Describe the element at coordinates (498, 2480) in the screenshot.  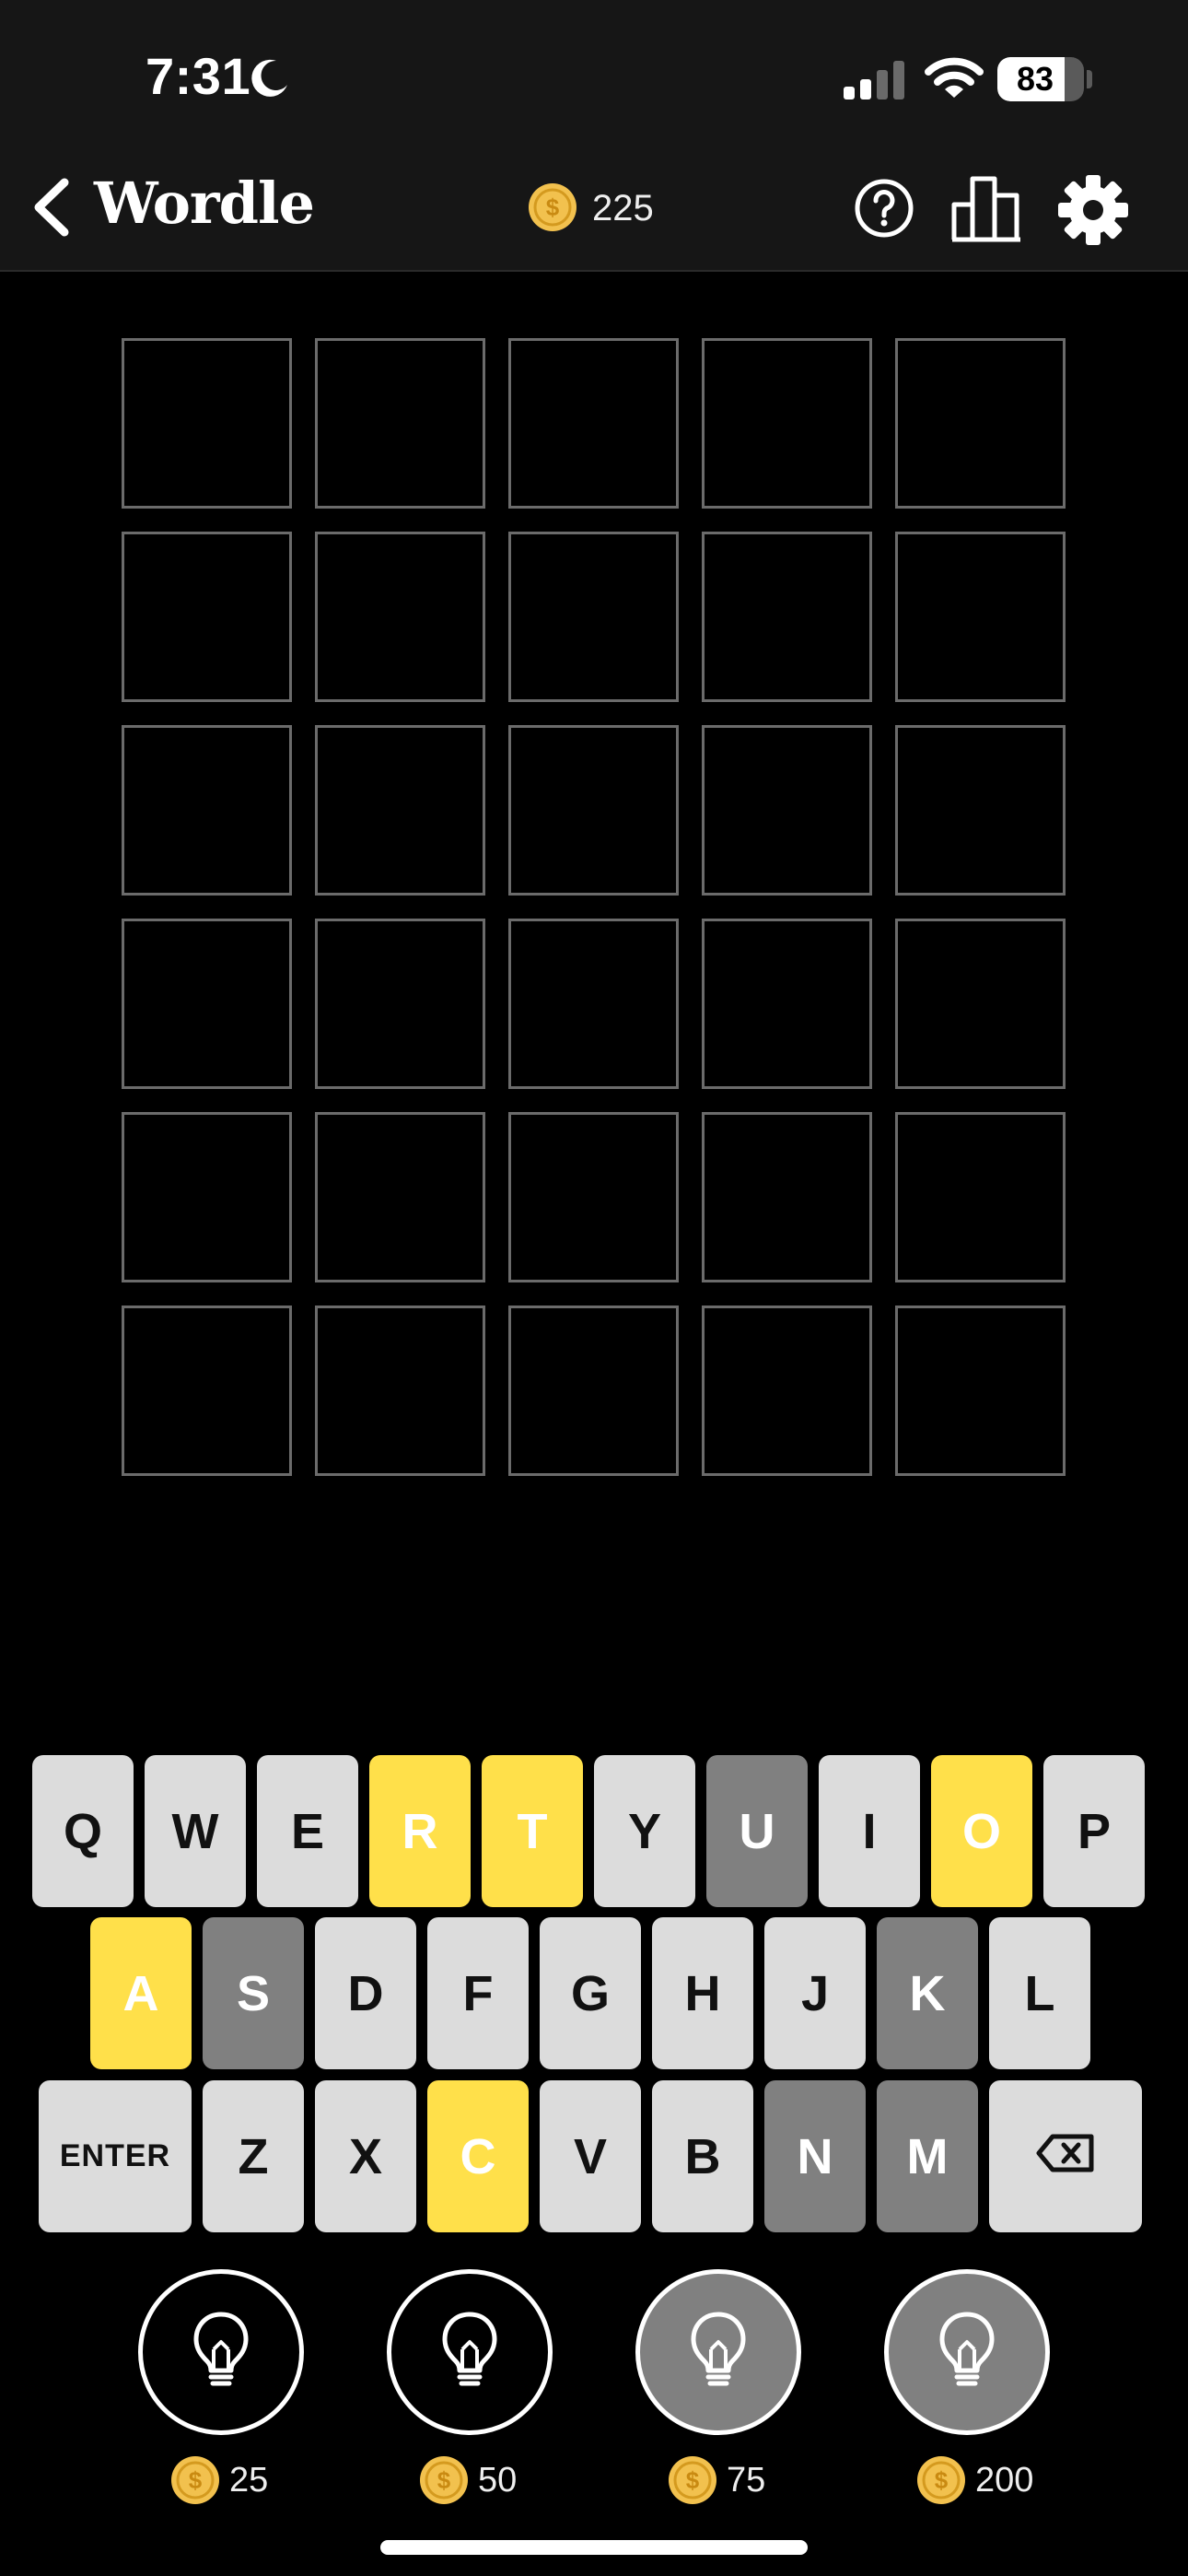
I see `hint-cost-value: 50` at that location.